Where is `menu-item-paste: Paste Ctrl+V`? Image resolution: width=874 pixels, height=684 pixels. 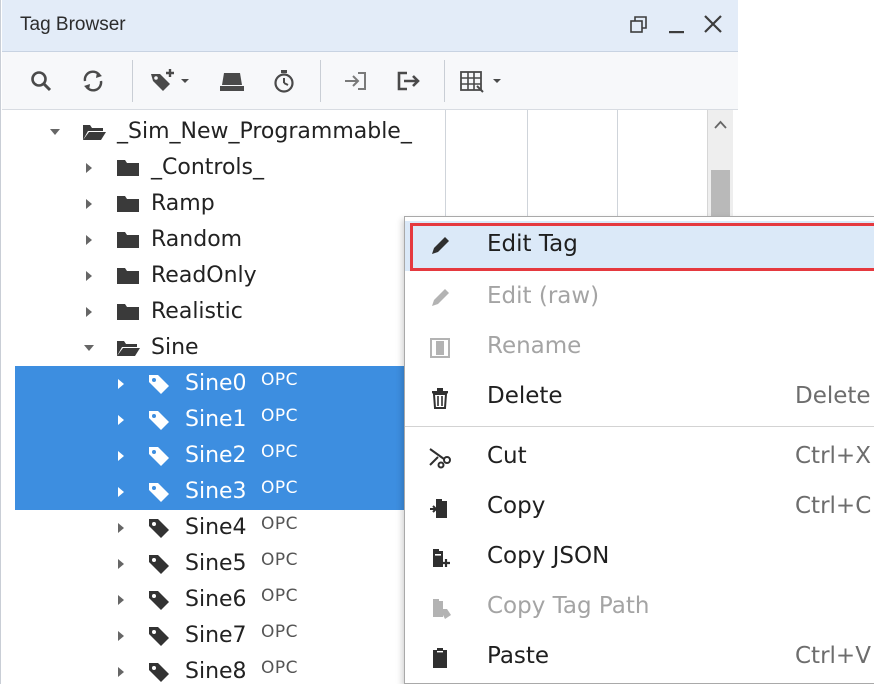 menu-item-paste: Paste Ctrl+V is located at coordinates (639, 658).